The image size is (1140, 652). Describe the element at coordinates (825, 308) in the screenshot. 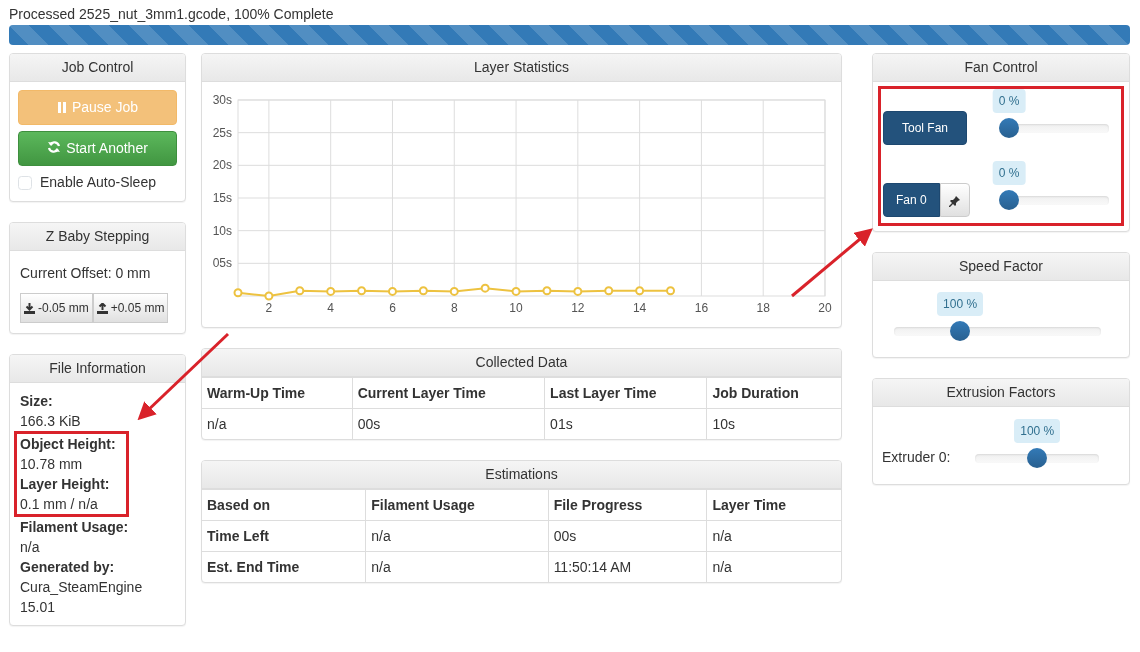

I see `x-tick-label: 20` at that location.